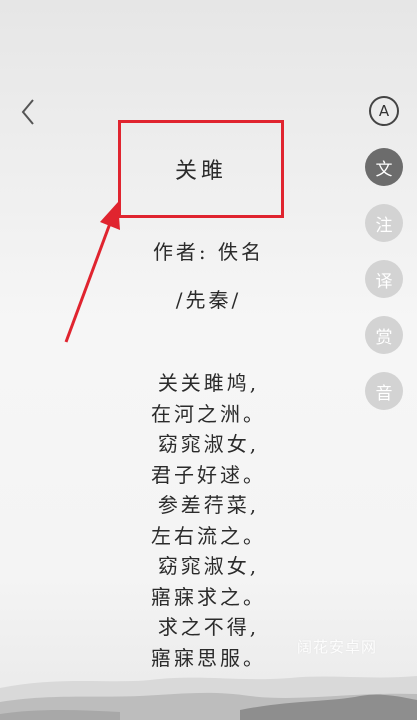  What do you see at coordinates (200, 171) in the screenshot?
I see `poem-title: 关雎` at bounding box center [200, 171].